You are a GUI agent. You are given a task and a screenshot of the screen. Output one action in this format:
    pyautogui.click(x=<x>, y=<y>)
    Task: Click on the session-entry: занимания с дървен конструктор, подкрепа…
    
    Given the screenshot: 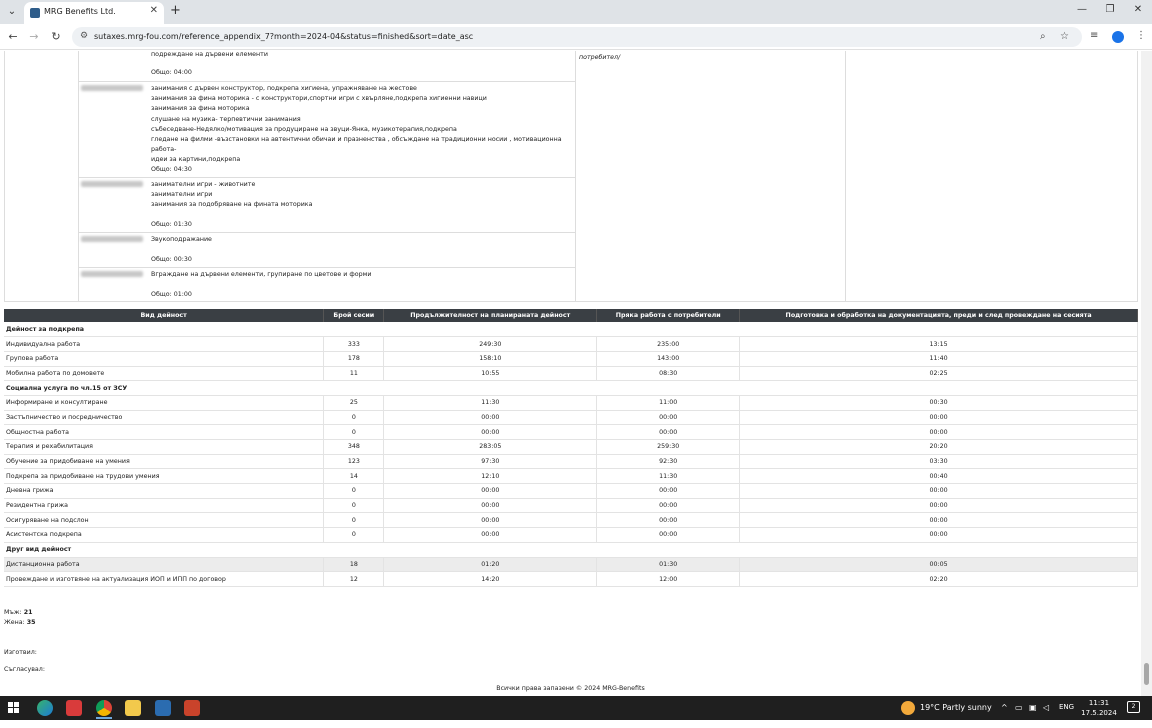 What is the action you would take?
    pyautogui.click(x=327, y=129)
    